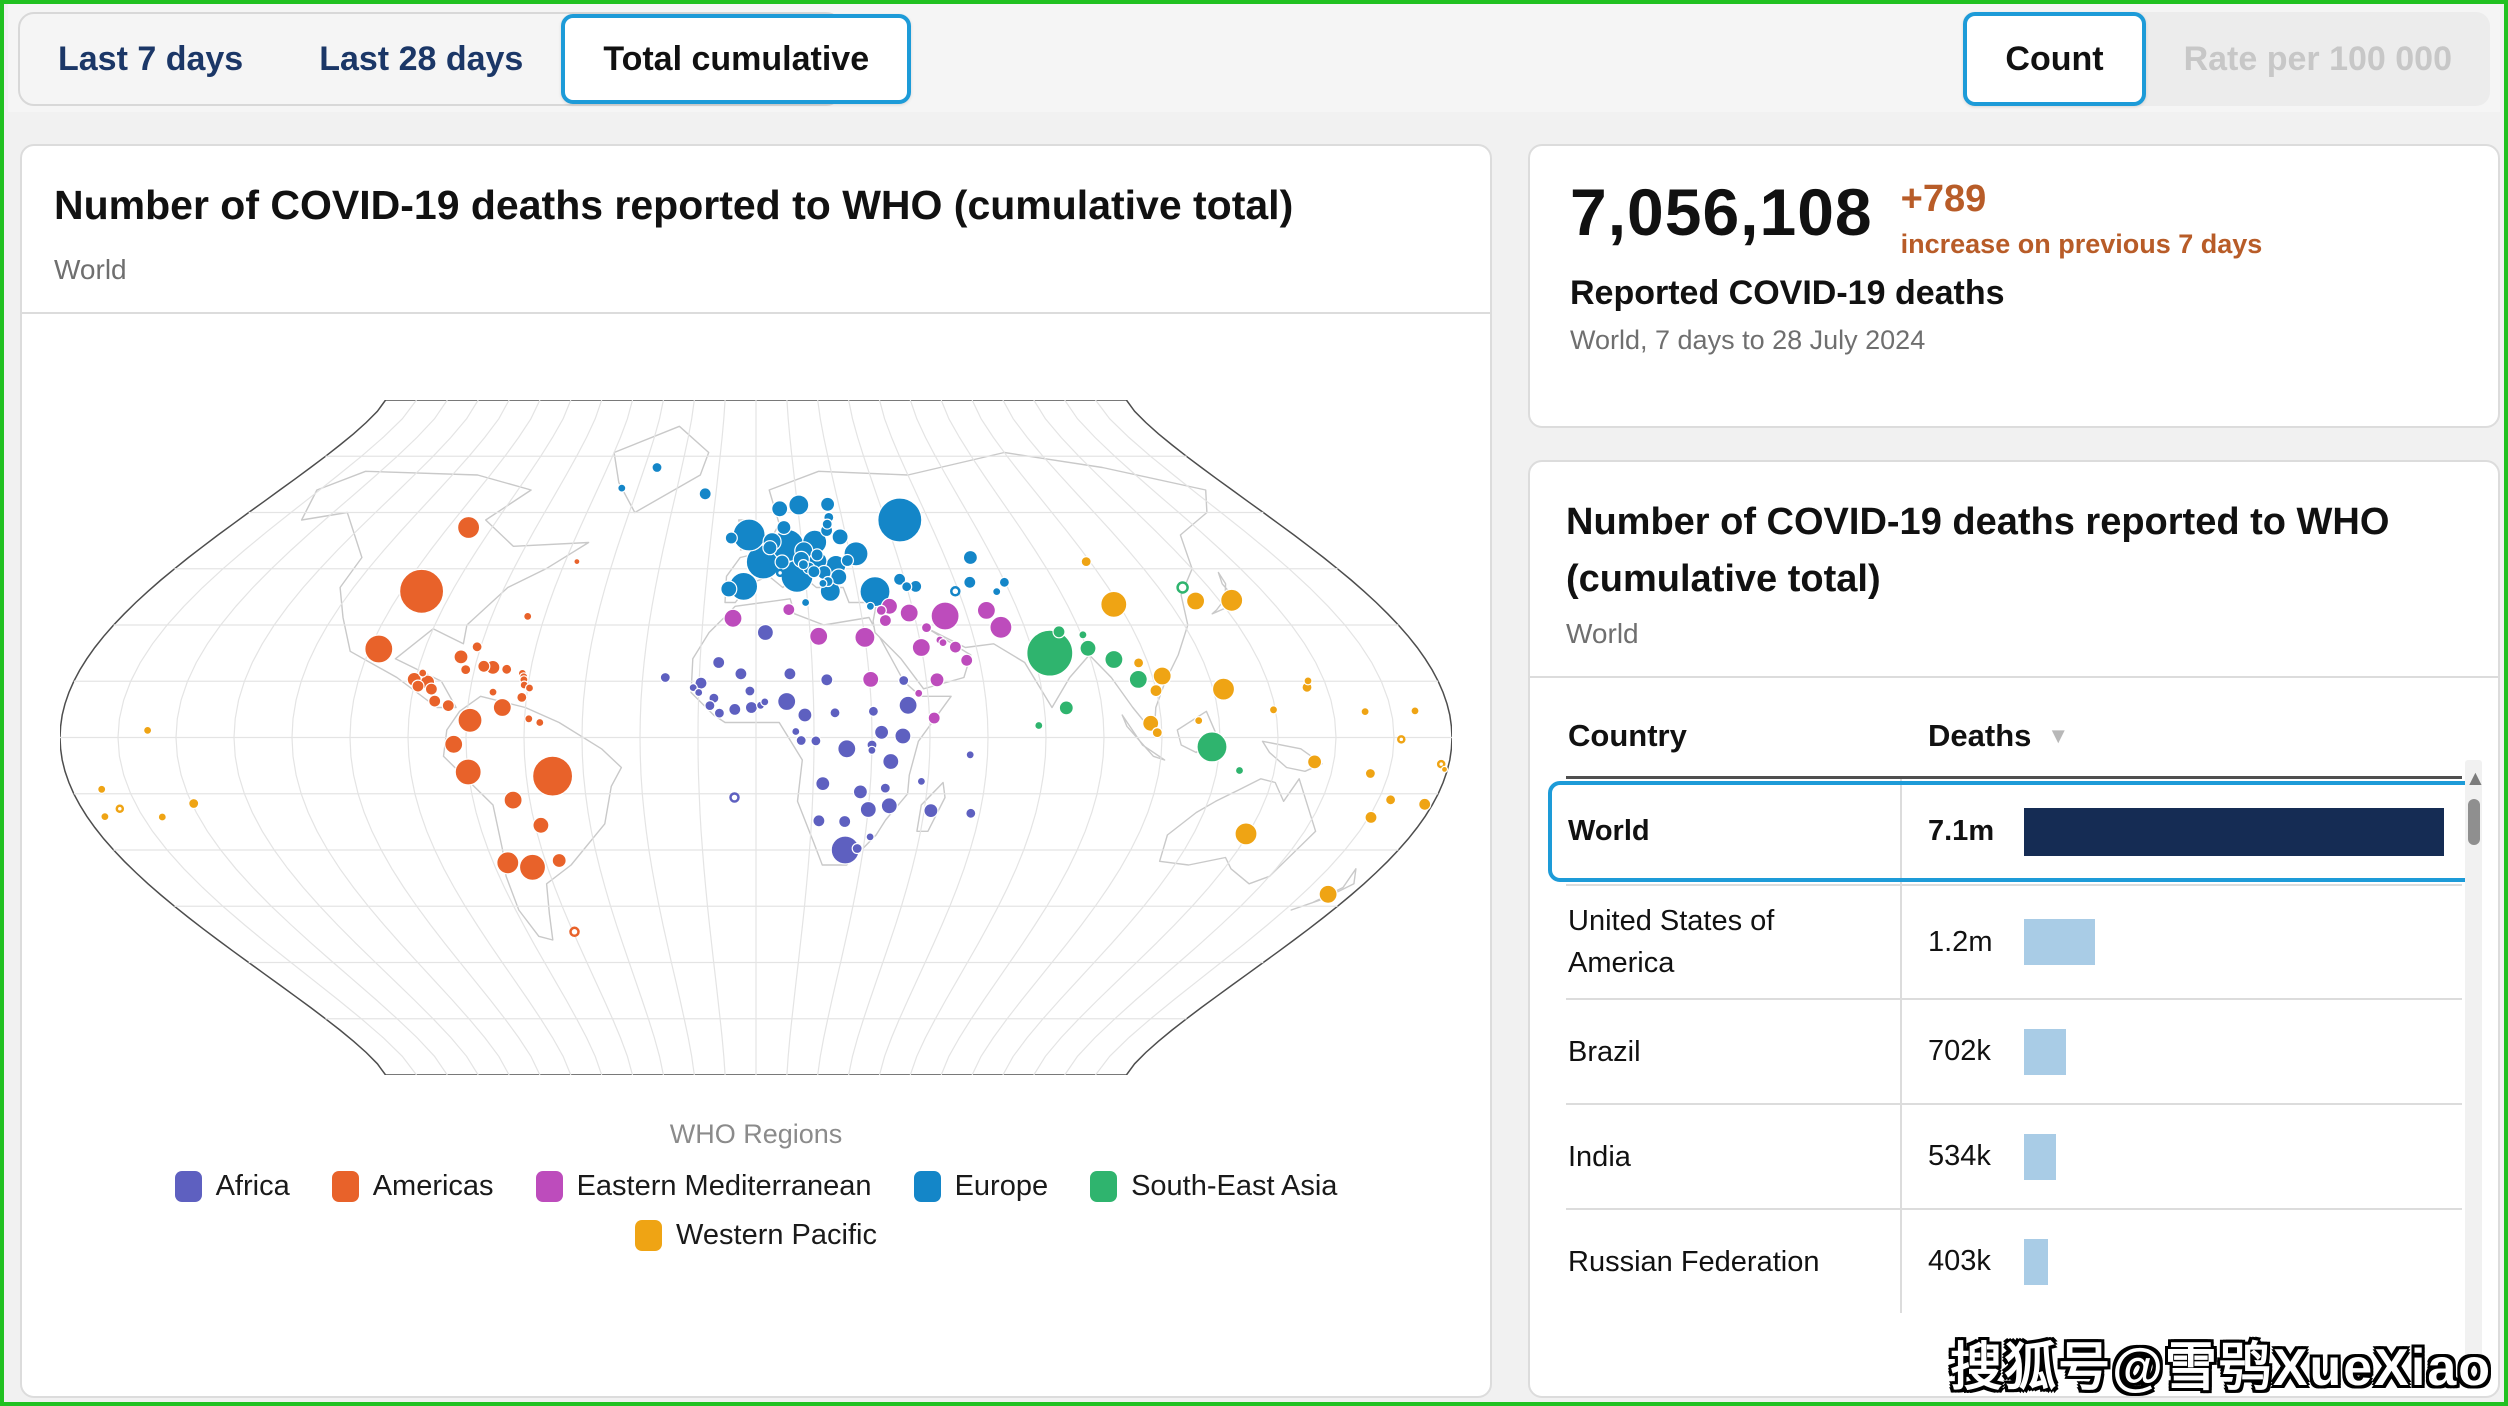  What do you see at coordinates (412, 1186) in the screenshot?
I see `legend-item-americas: Americas` at bounding box center [412, 1186].